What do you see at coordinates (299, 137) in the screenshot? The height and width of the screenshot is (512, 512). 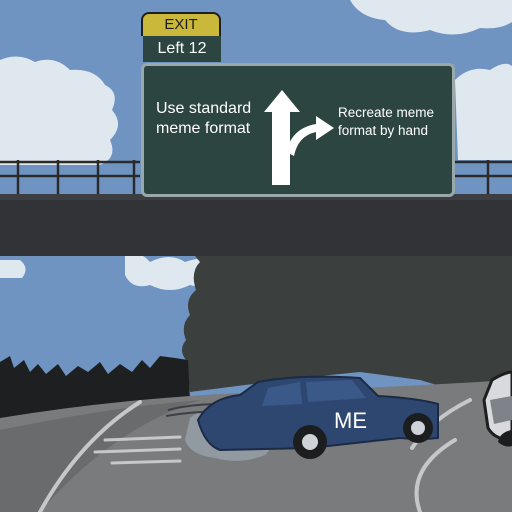 I see `fork-arrow-icon` at bounding box center [299, 137].